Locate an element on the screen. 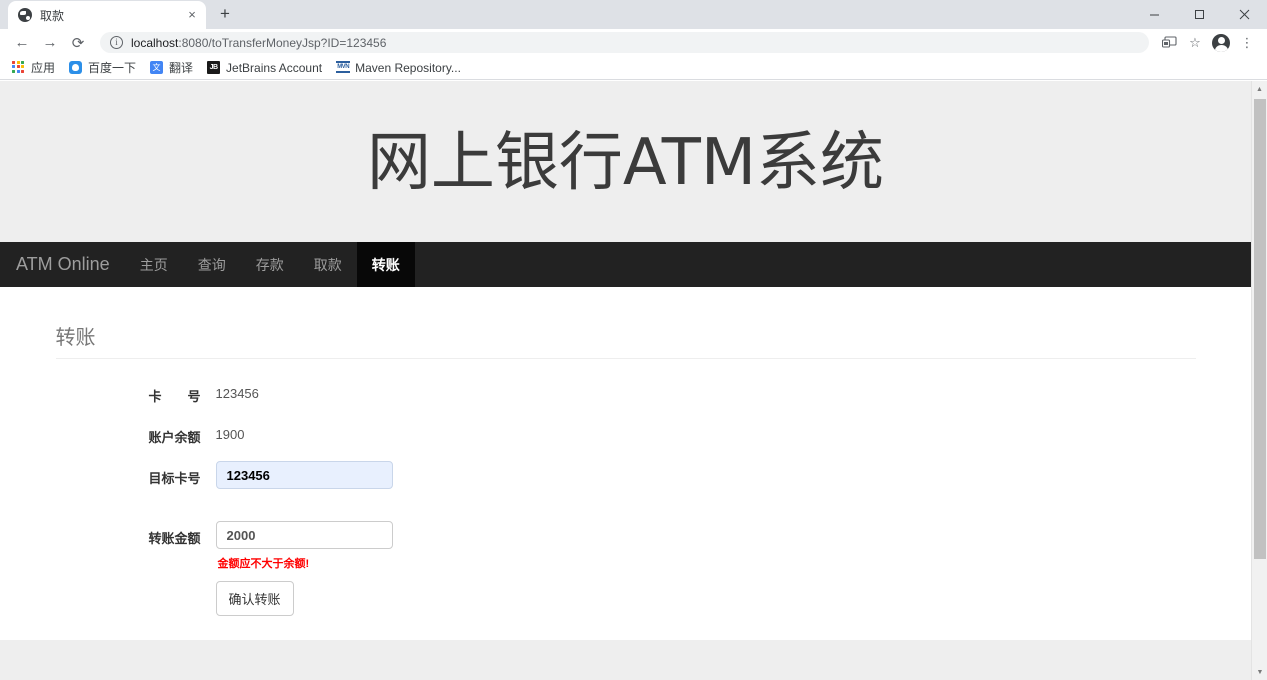 This screenshot has height=680, width=1267. page-title: 网上银行ATM系统 is located at coordinates (625, 163).